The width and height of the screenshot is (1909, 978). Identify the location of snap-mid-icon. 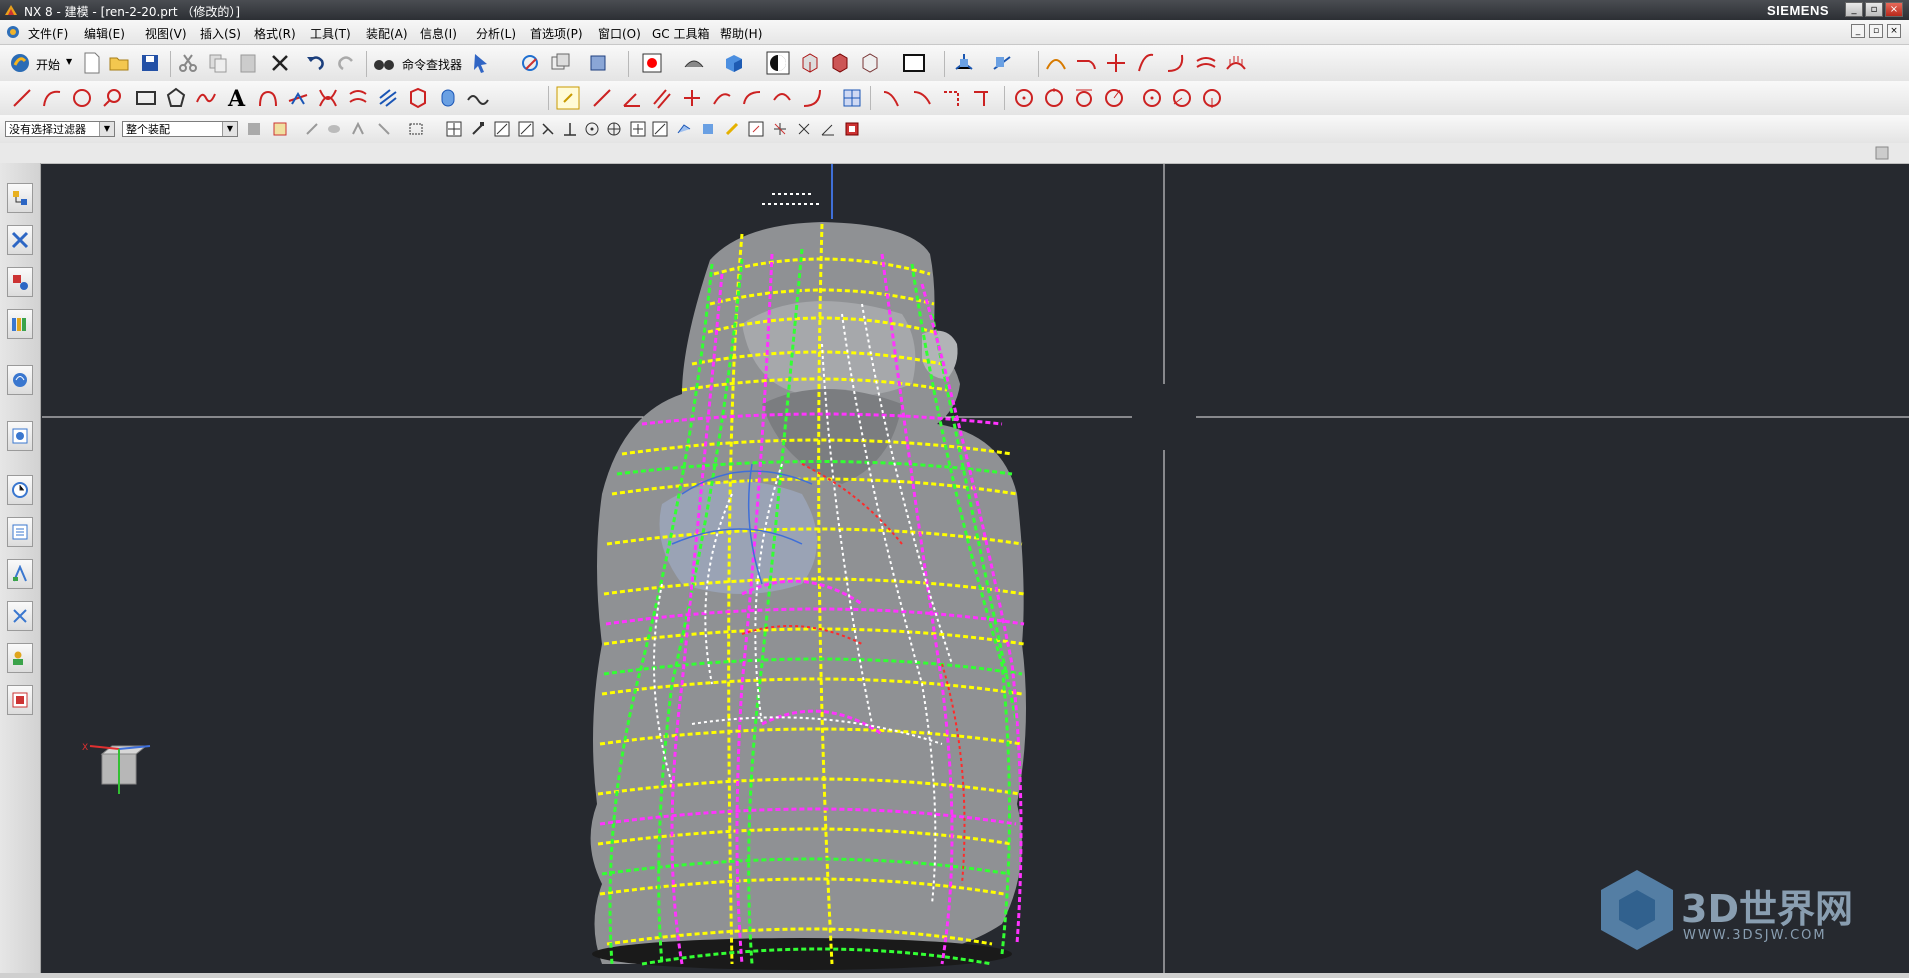
(502, 129).